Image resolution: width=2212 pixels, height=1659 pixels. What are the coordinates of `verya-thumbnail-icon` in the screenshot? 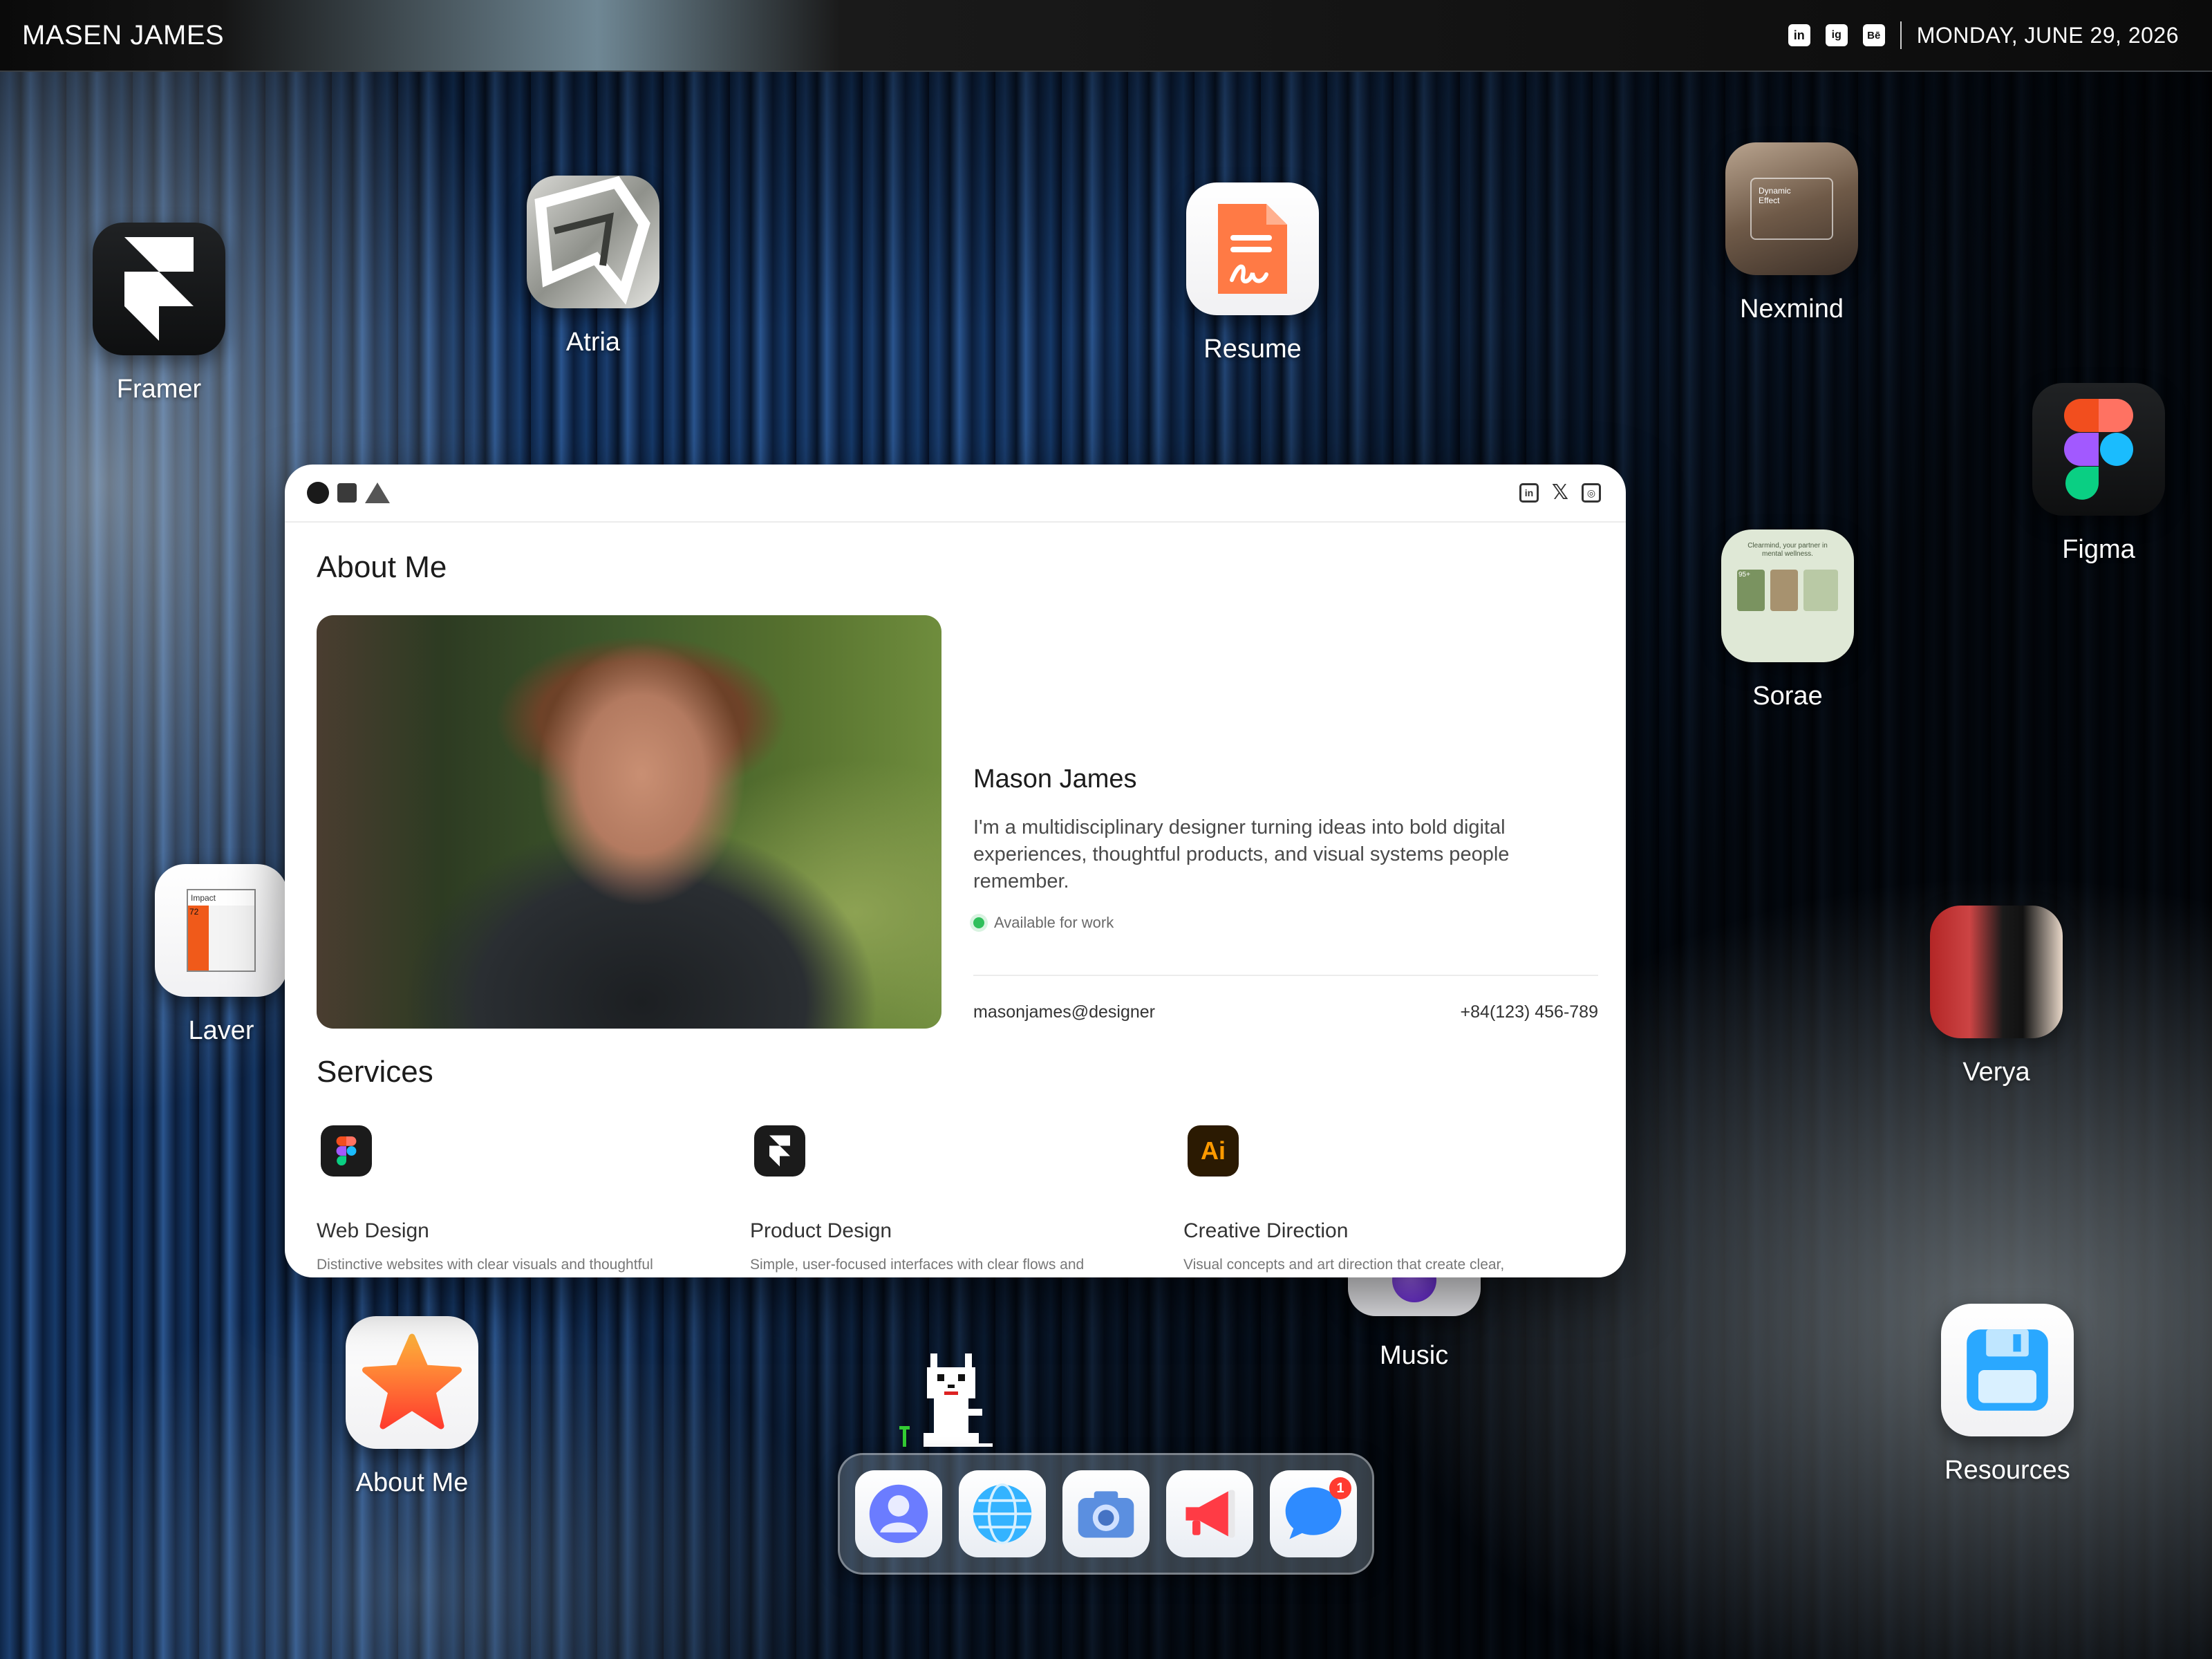 It's located at (1996, 972).